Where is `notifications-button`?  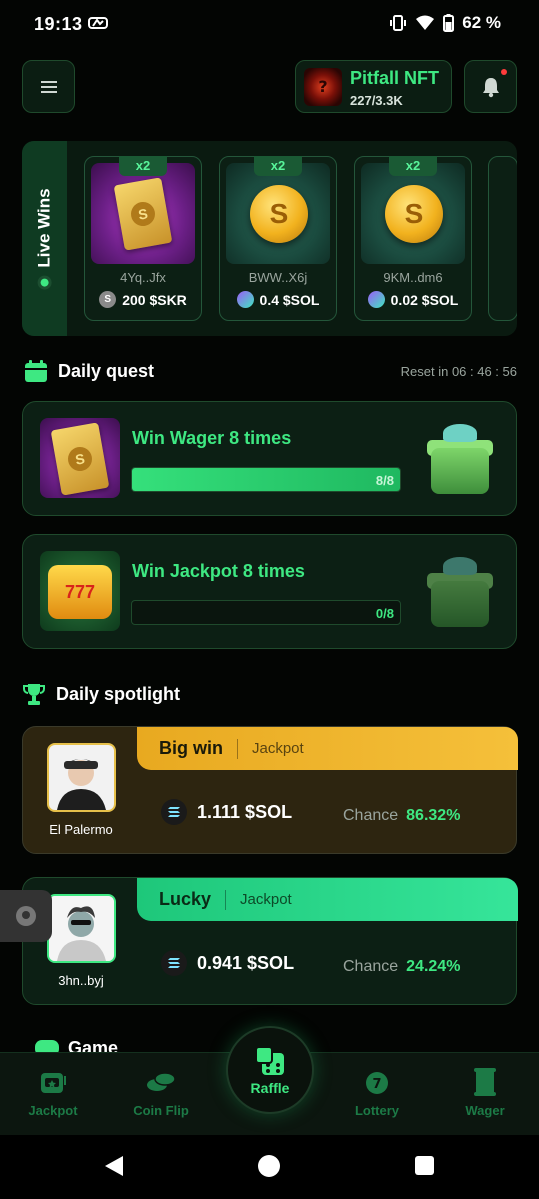 notifications-button is located at coordinates (490, 86).